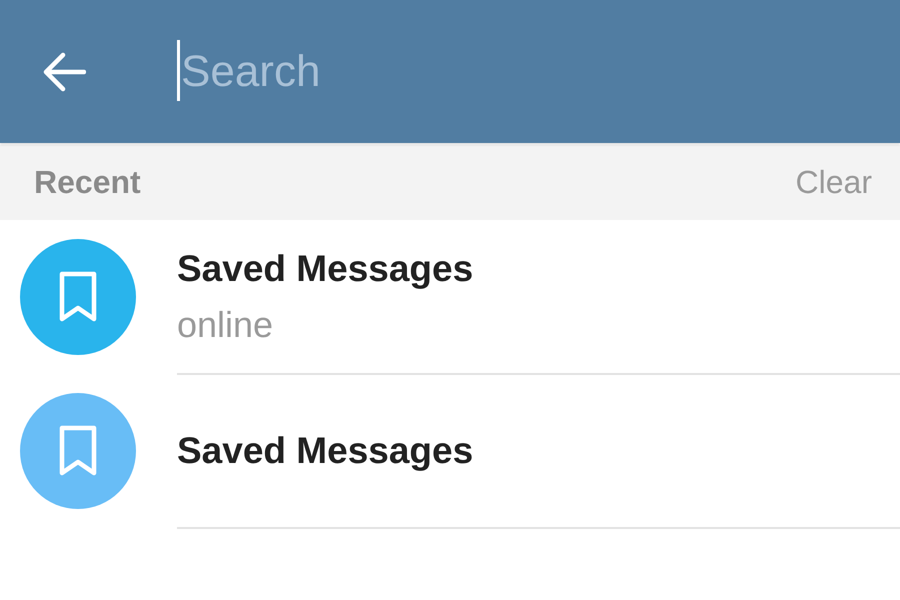 The height and width of the screenshot is (600, 900). I want to click on chat-status: online, so click(225, 324).